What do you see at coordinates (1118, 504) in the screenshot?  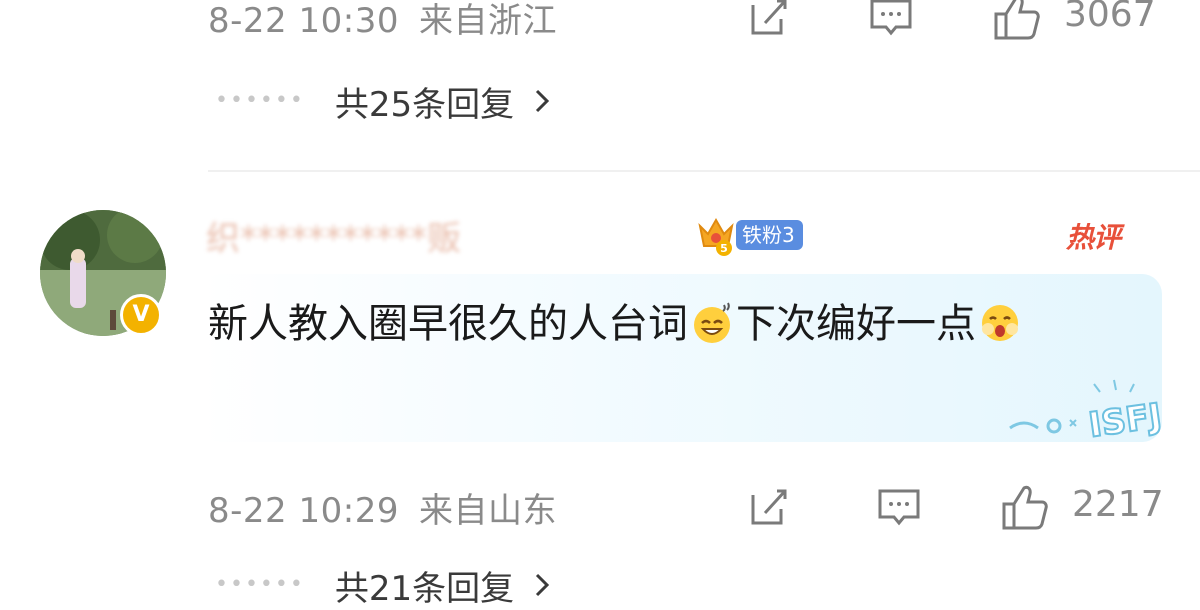 I see `hot-comment-like-count: 2217` at bounding box center [1118, 504].